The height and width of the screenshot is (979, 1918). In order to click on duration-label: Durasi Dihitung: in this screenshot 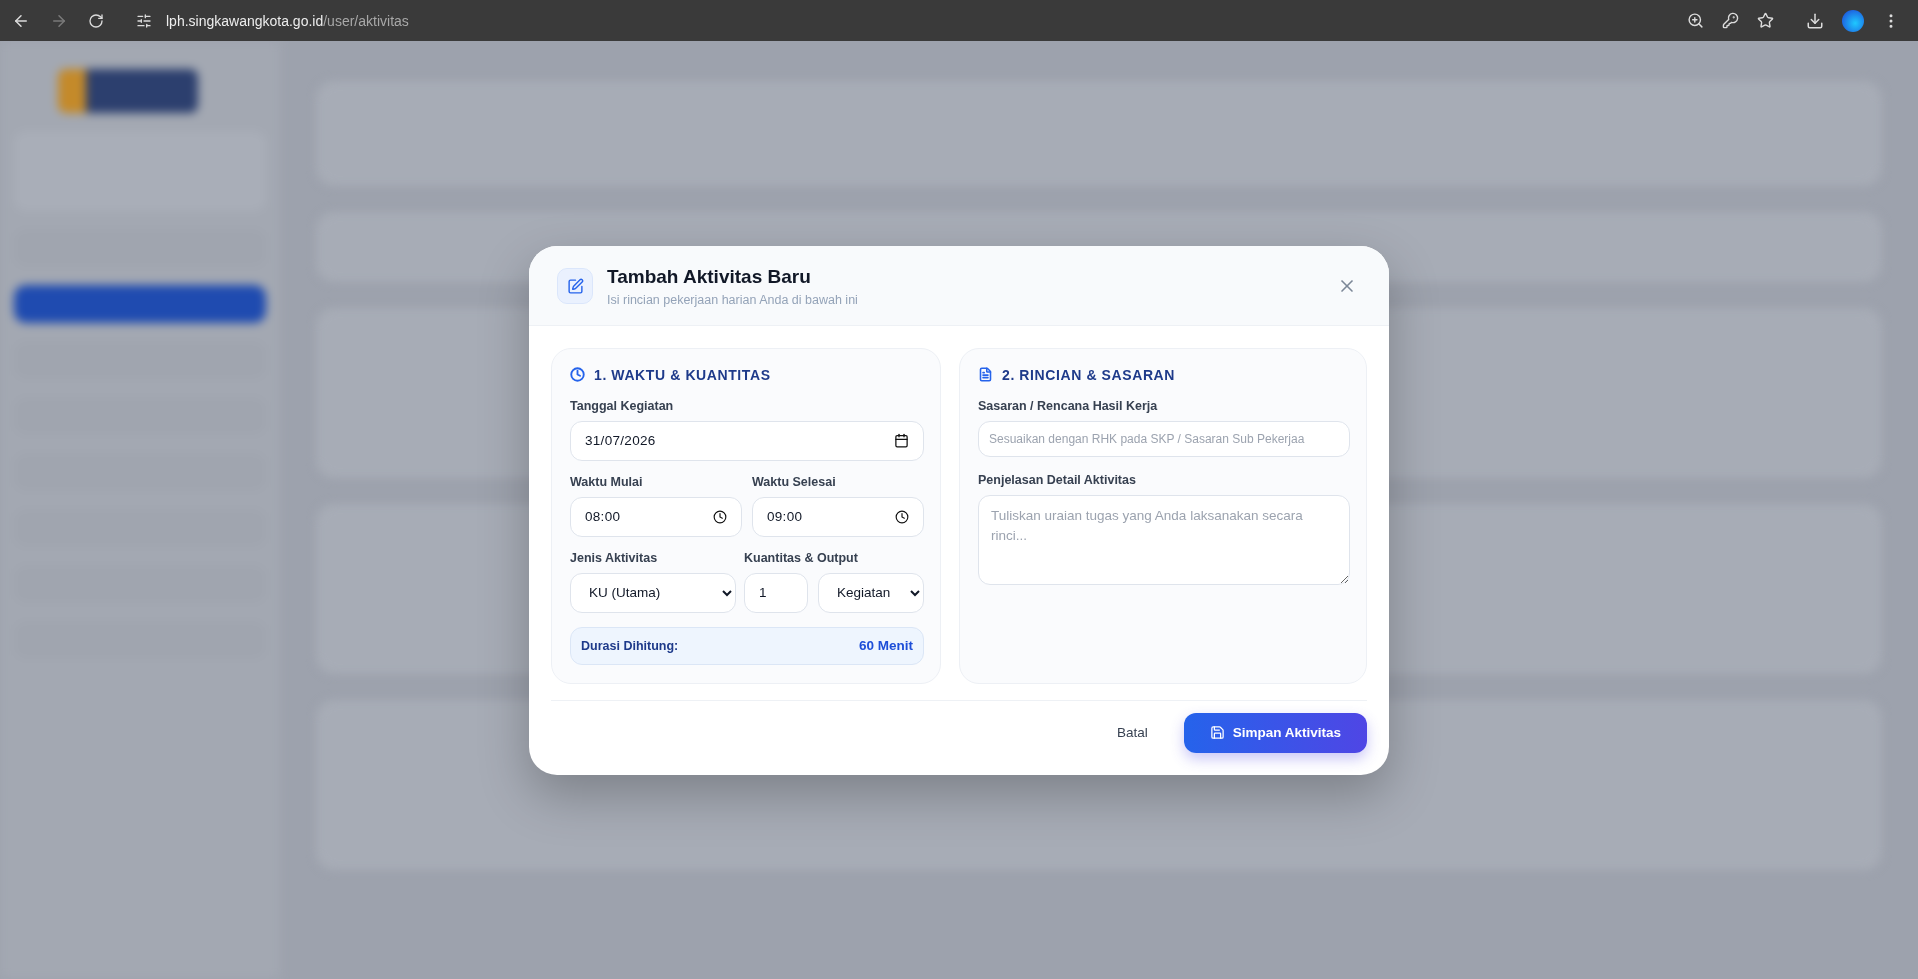, I will do `click(630, 645)`.